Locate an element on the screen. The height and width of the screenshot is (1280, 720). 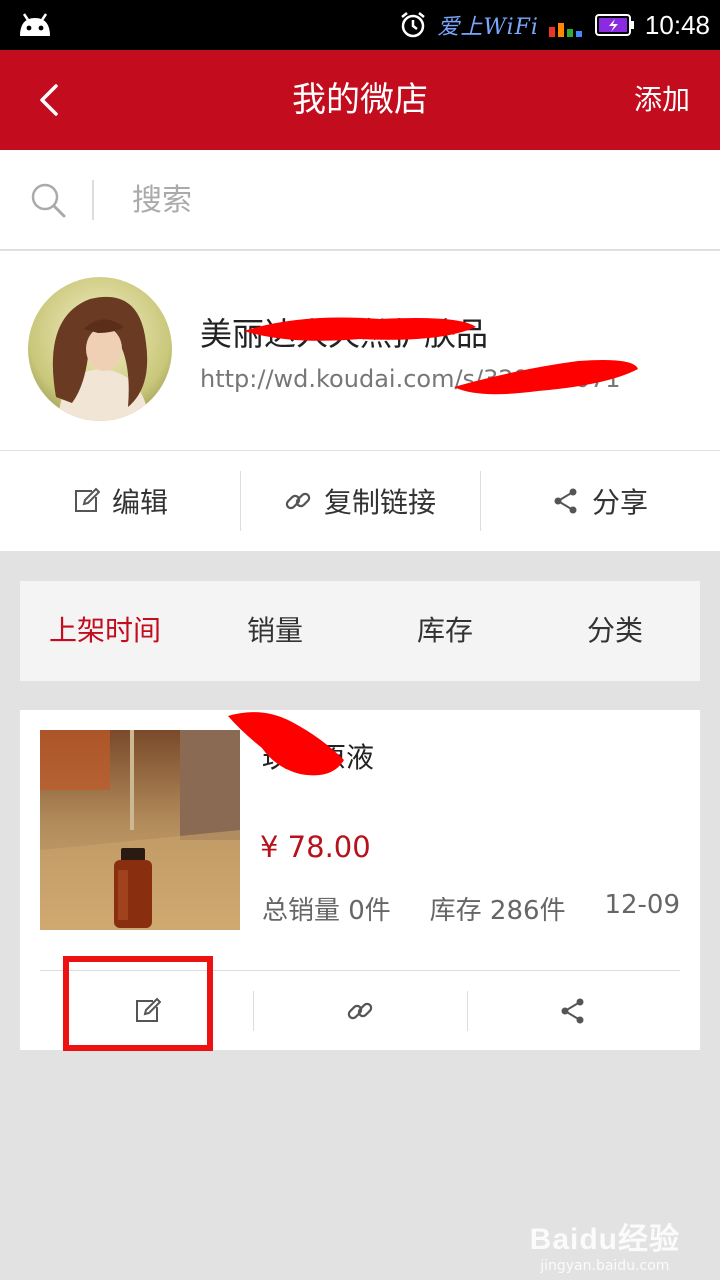
search-bar is located at coordinates (360, 200).